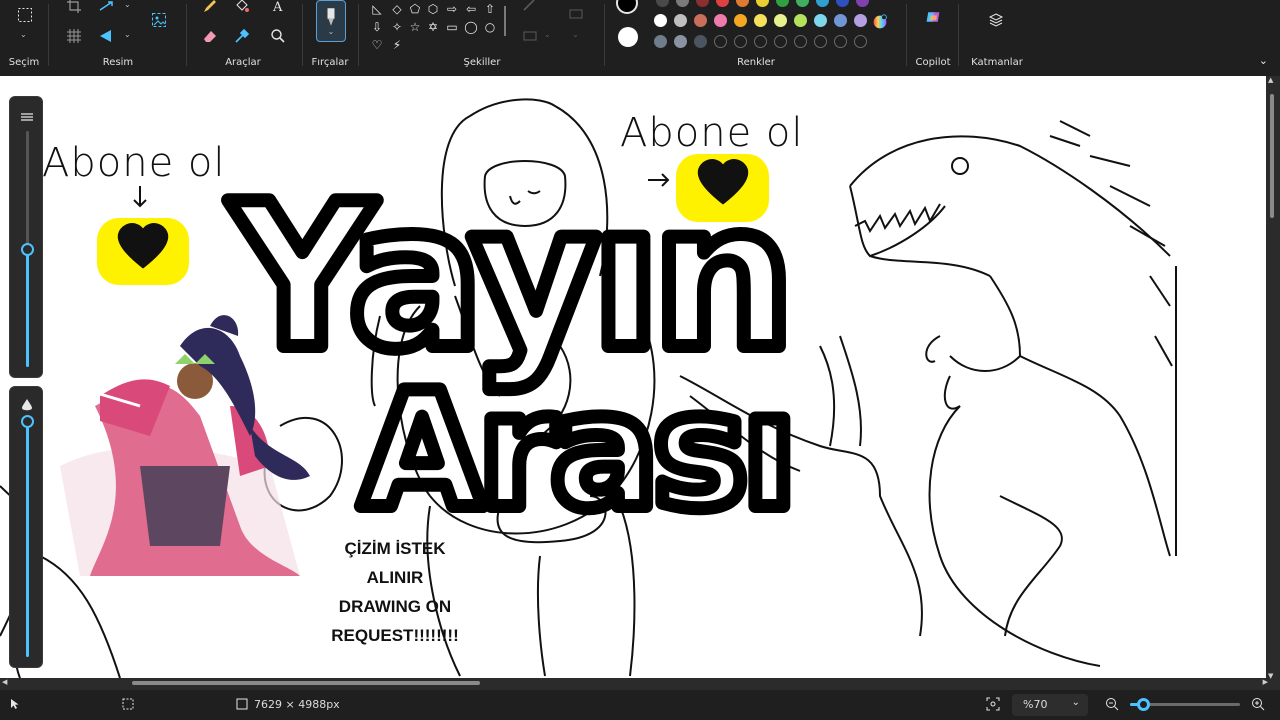 This screenshot has height=720, width=1280. I want to click on scroll-right-arrow-icon: ▶, so click(1265, 682).